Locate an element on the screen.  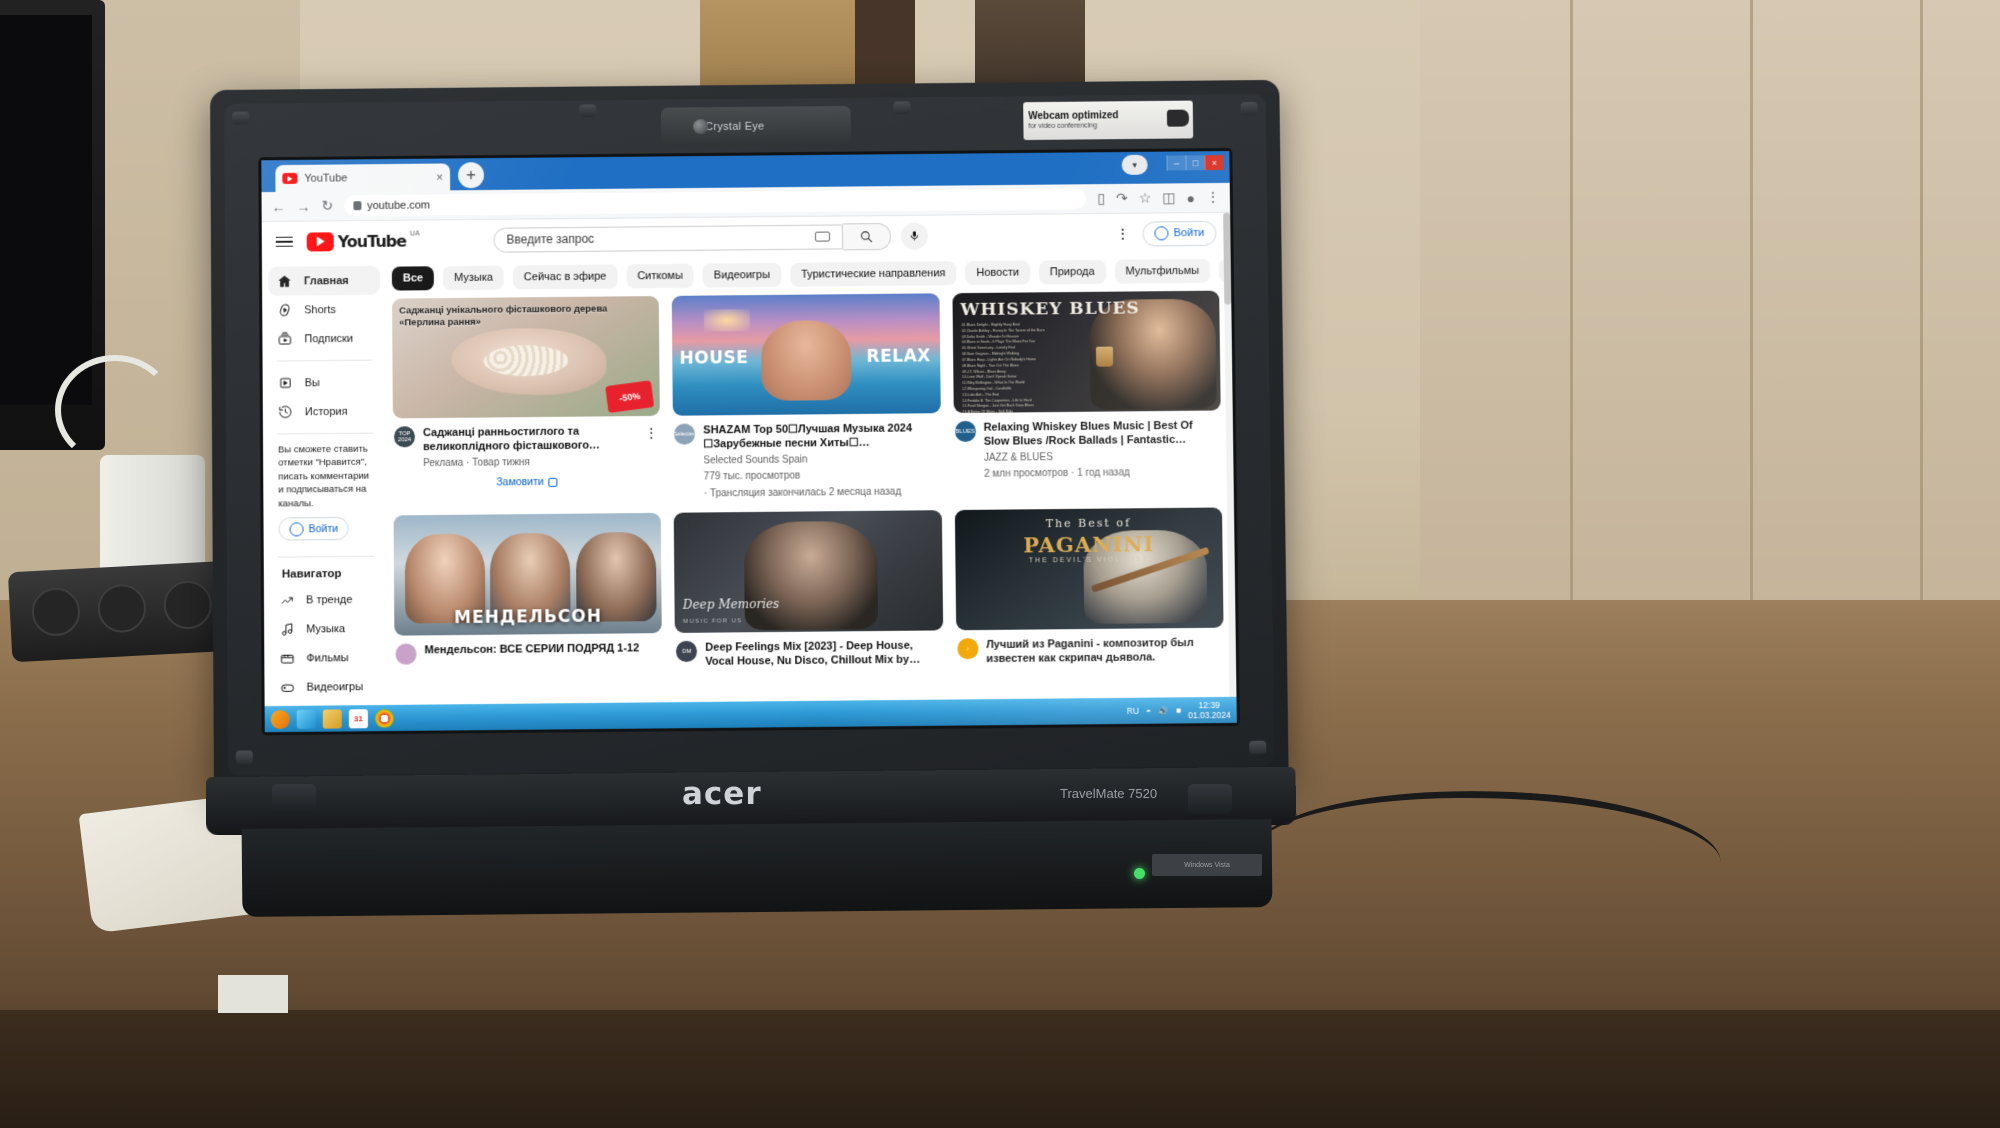
chip-travel: Туристические направления is located at coordinates (873, 274).